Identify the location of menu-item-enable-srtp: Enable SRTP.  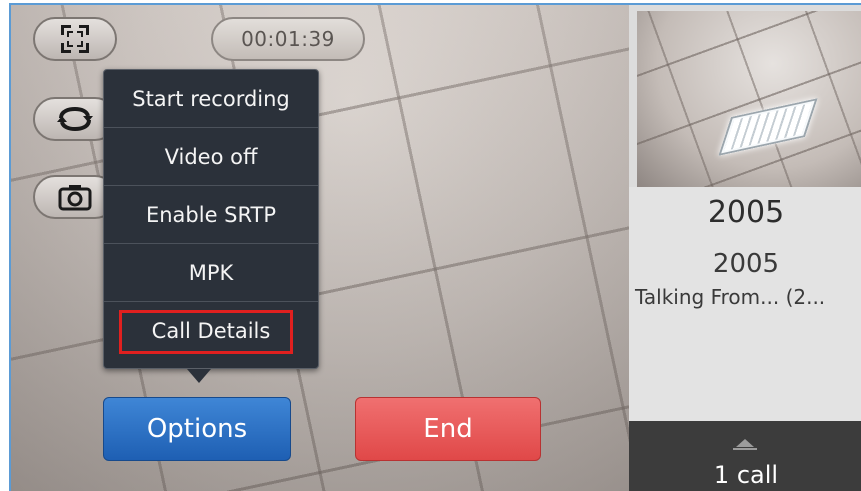
(211, 215).